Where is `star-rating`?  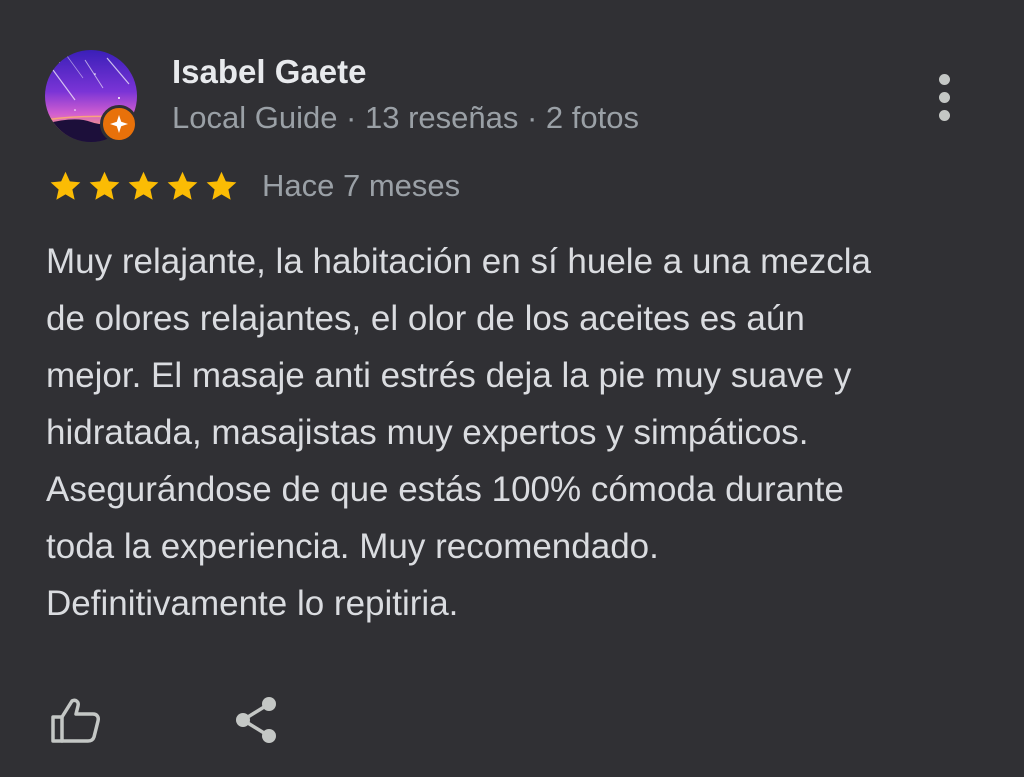 star-rating is located at coordinates (143, 186).